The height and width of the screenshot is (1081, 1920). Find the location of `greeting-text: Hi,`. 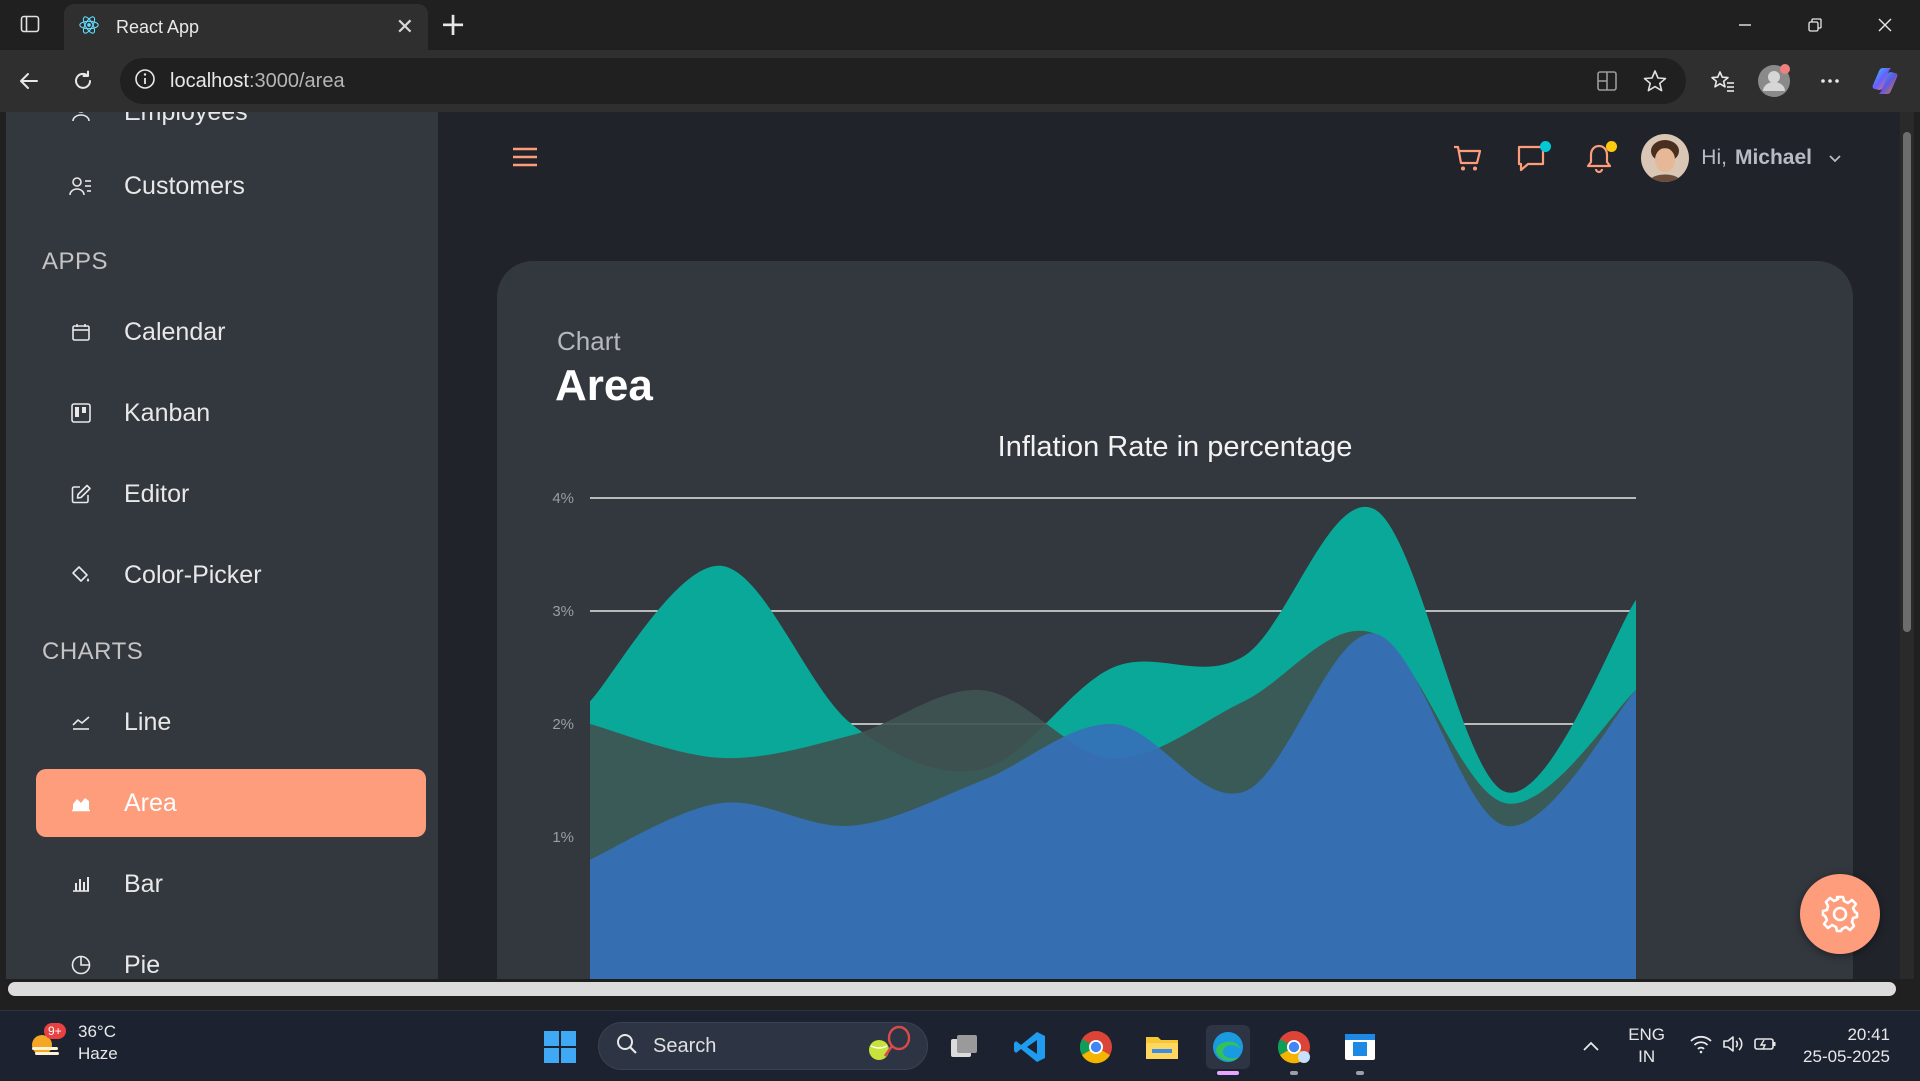

greeting-text: Hi, is located at coordinates (1714, 158).